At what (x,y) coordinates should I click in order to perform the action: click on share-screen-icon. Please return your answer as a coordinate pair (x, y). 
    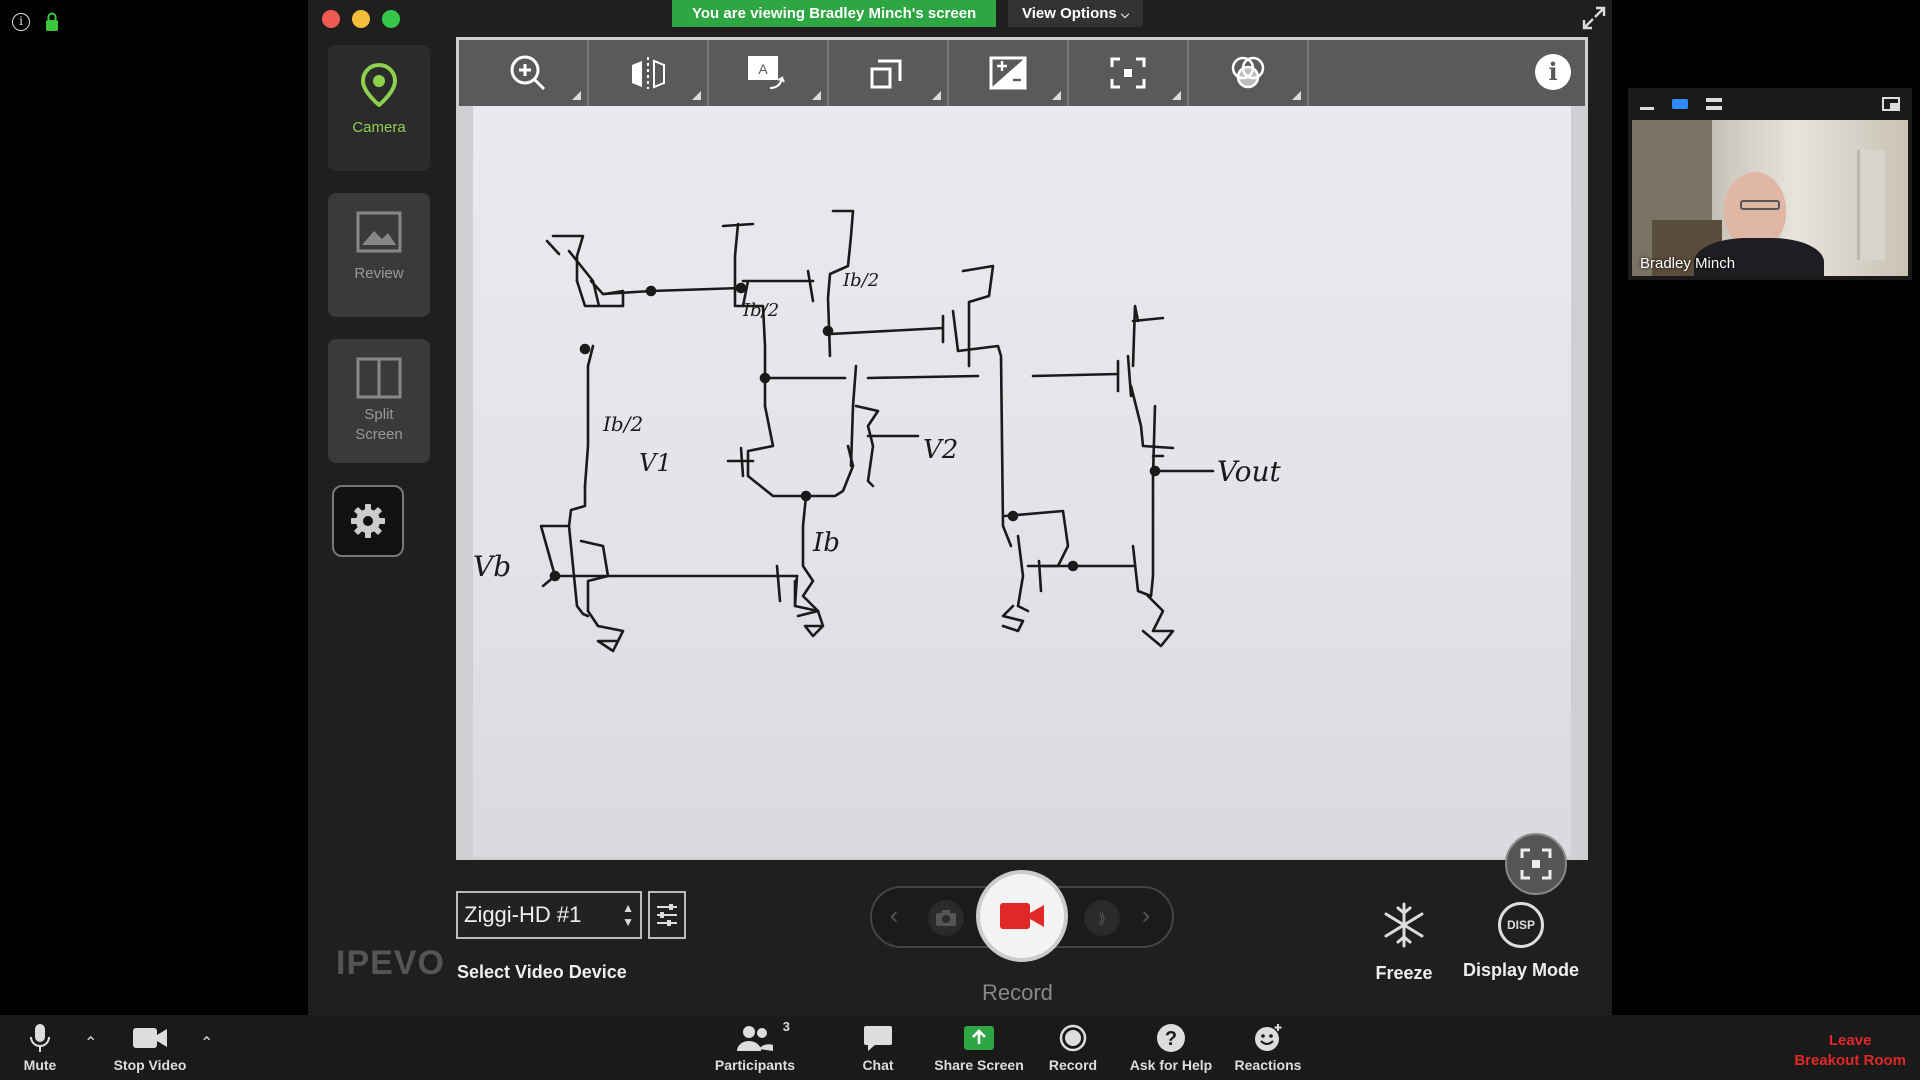
    Looking at the image, I should click on (979, 1038).